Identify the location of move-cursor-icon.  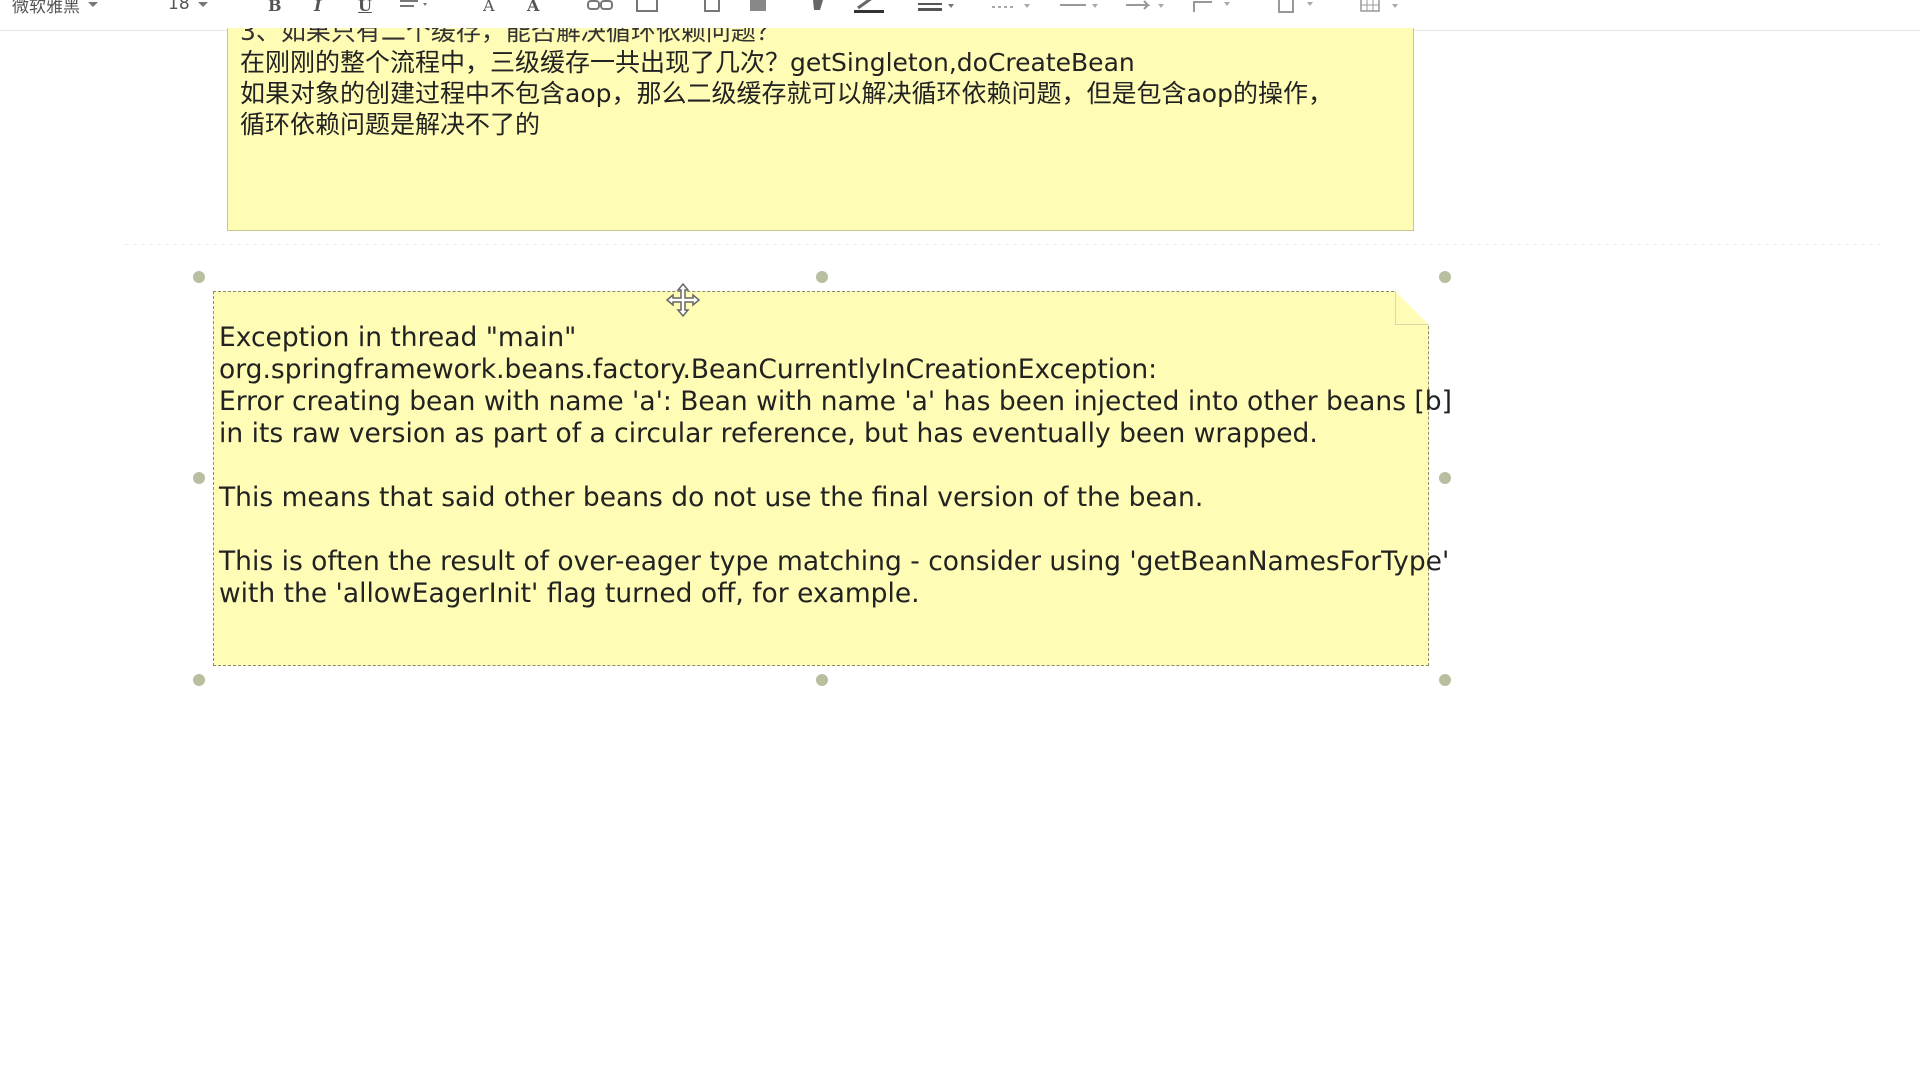
(683, 300).